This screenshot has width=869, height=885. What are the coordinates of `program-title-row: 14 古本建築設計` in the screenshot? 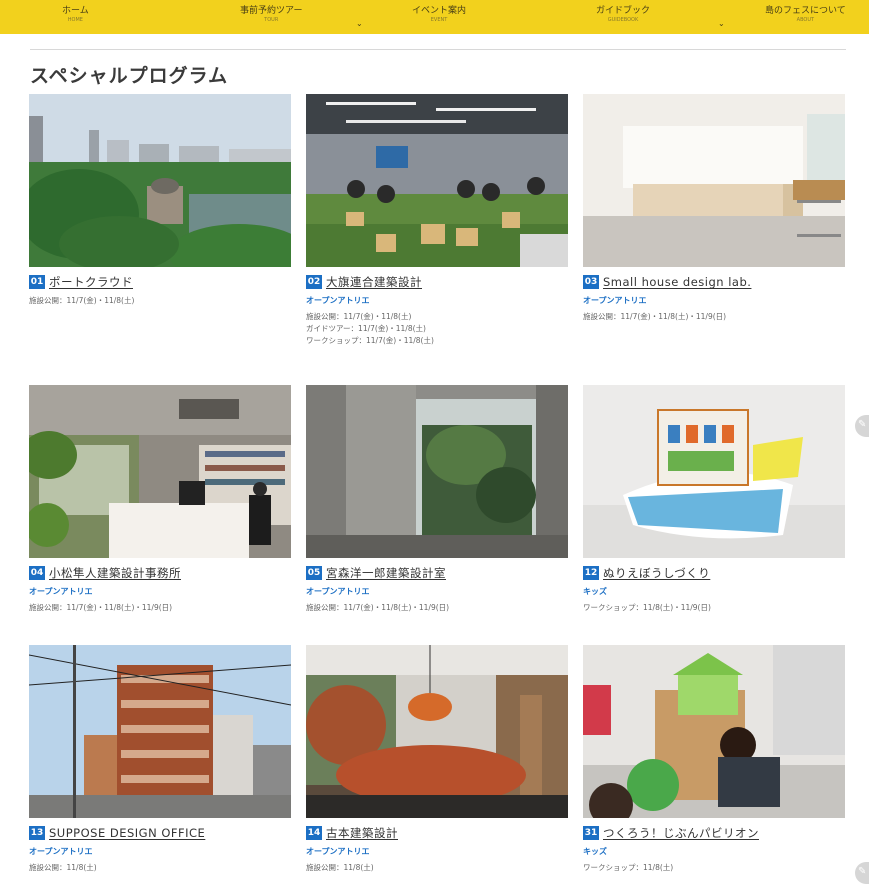 It's located at (437, 833).